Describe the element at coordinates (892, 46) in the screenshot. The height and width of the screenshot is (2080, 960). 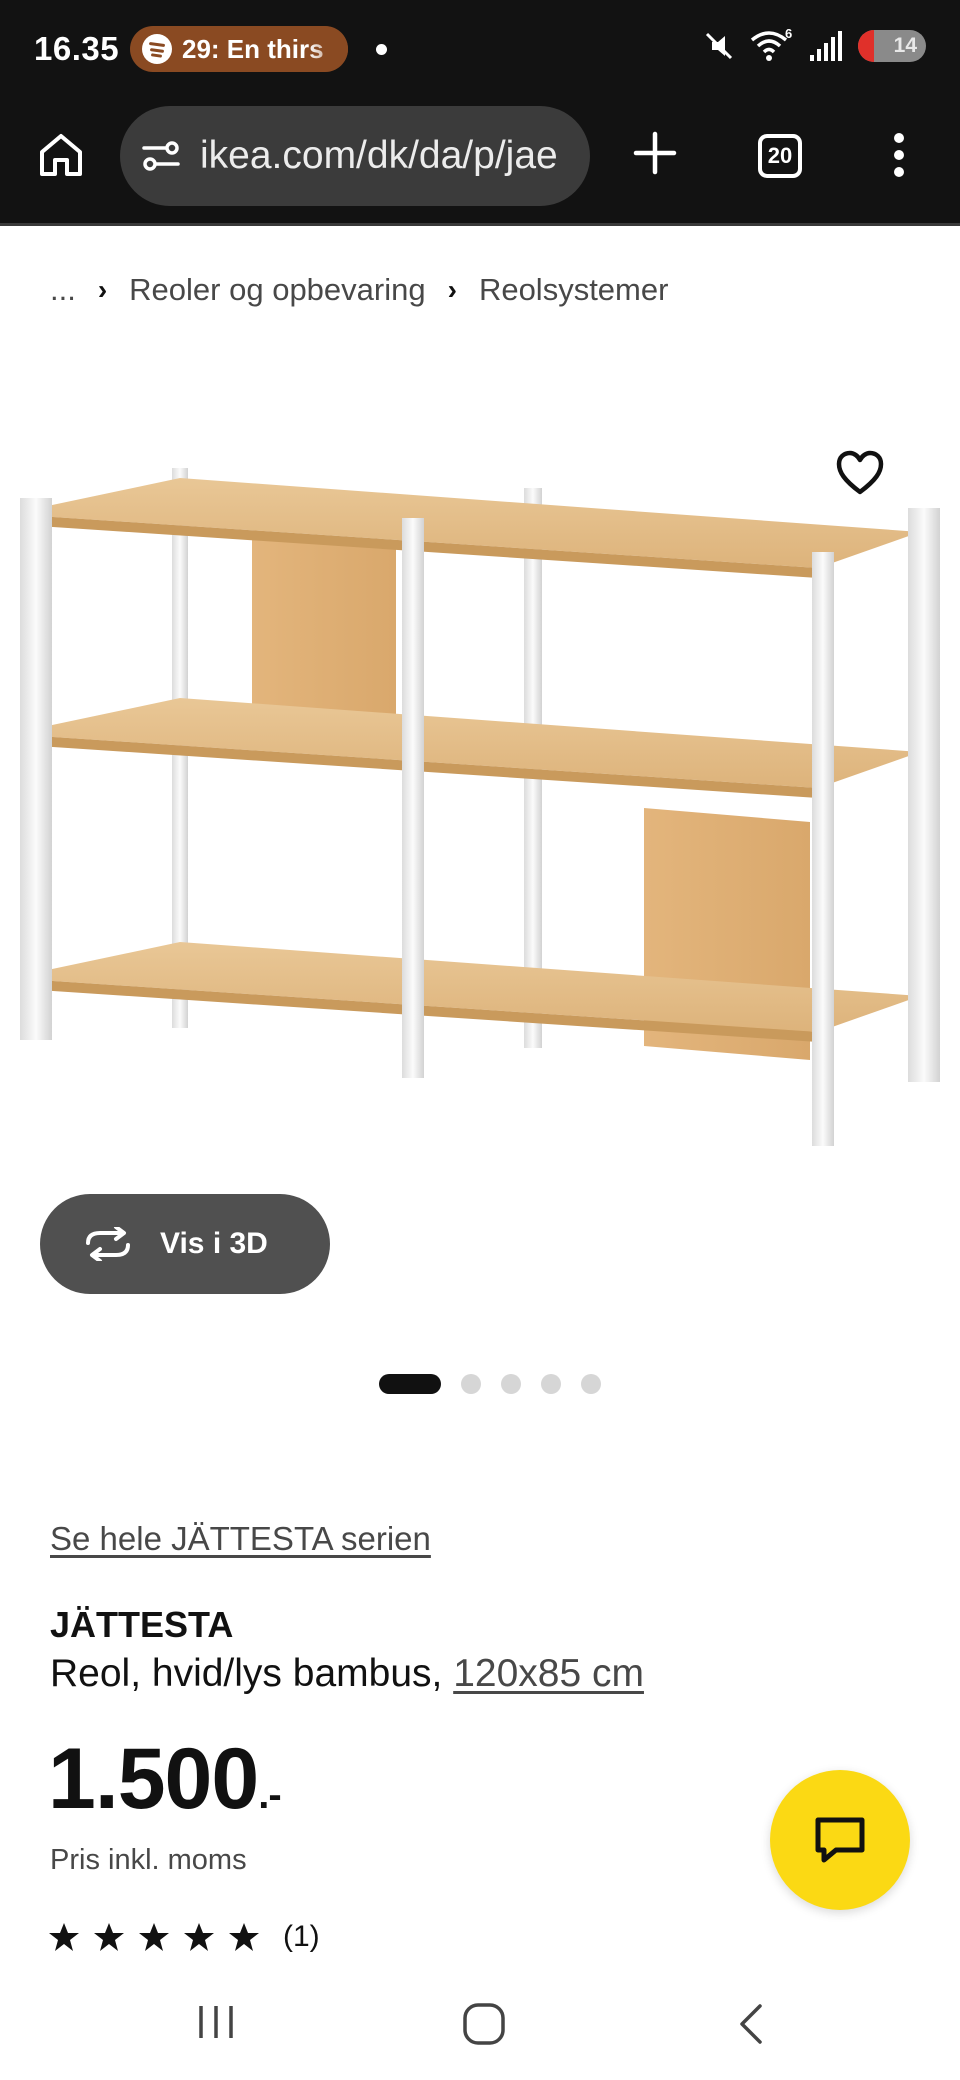
I see `battery-indicator: 14` at that location.